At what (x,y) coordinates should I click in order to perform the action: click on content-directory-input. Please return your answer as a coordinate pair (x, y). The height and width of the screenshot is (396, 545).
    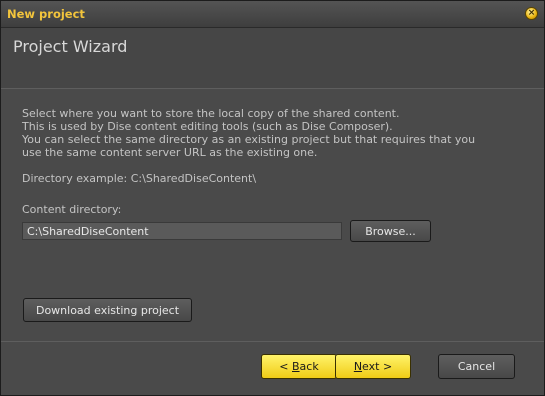
    Looking at the image, I should click on (182, 231).